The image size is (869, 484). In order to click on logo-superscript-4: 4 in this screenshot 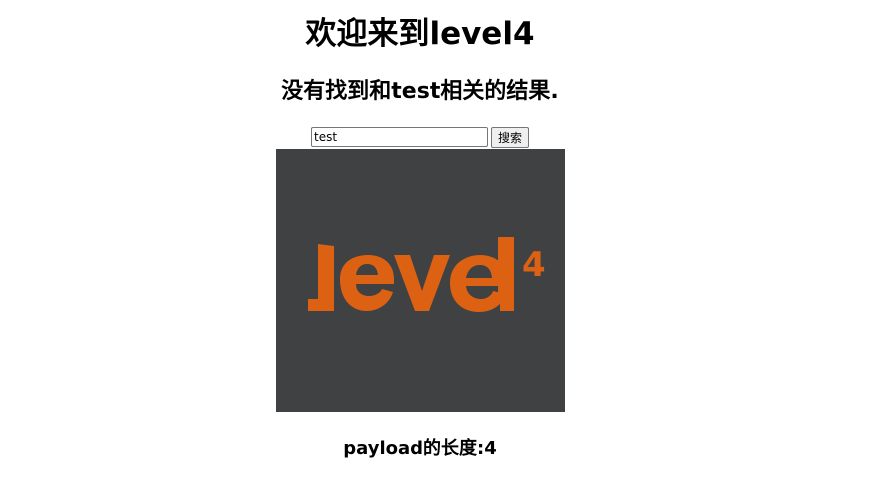, I will do `click(534, 265)`.